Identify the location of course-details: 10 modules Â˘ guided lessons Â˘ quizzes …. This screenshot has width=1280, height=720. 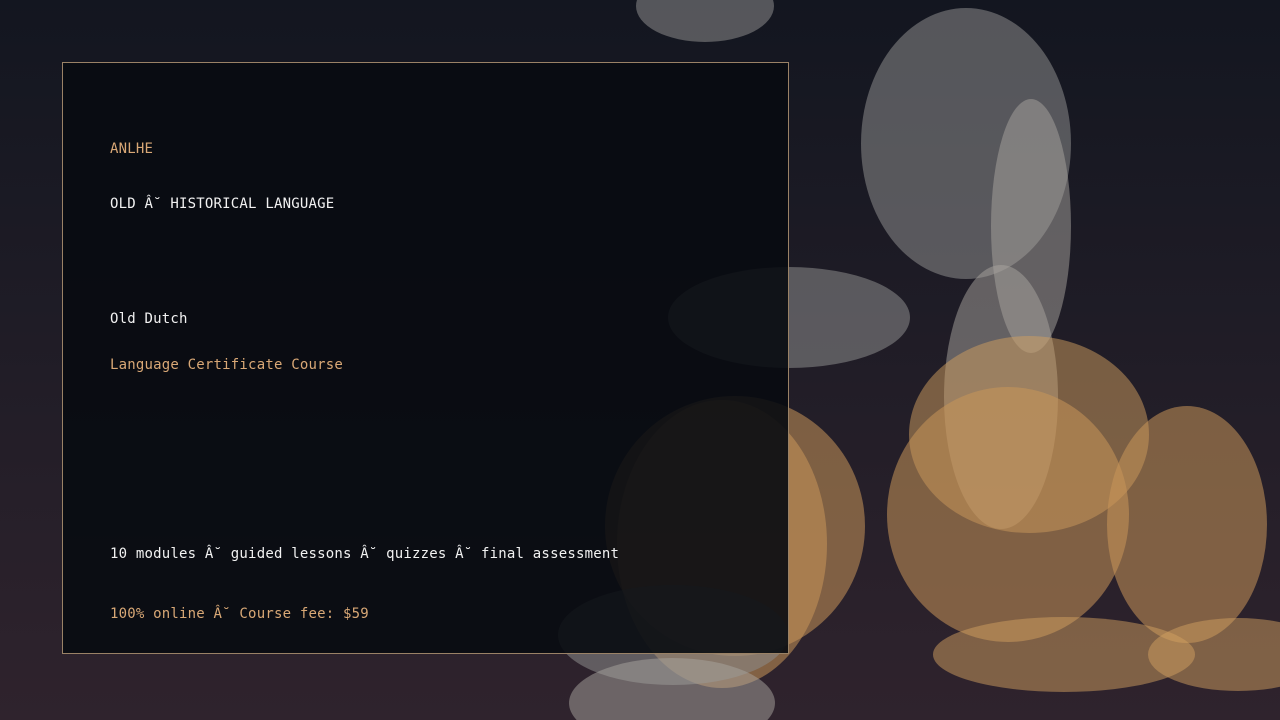
(365, 554).